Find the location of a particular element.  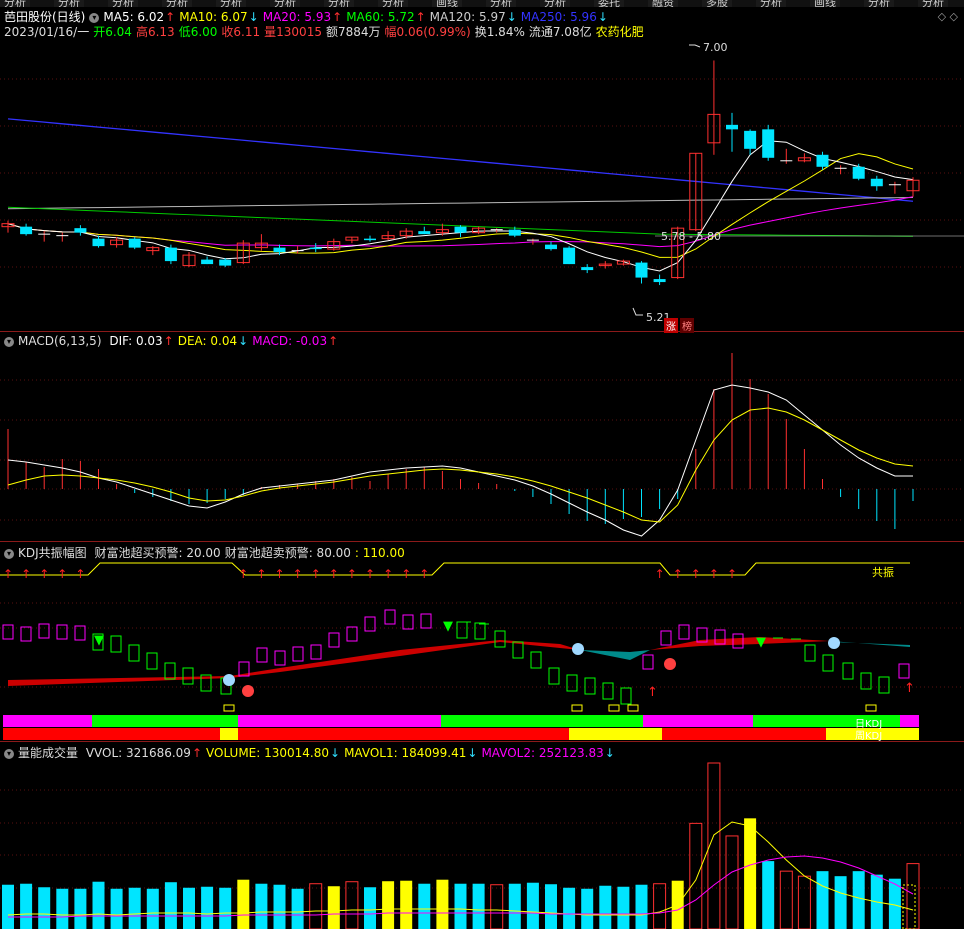

stock-title: 芭田股份(日线) is located at coordinates (44, 17).